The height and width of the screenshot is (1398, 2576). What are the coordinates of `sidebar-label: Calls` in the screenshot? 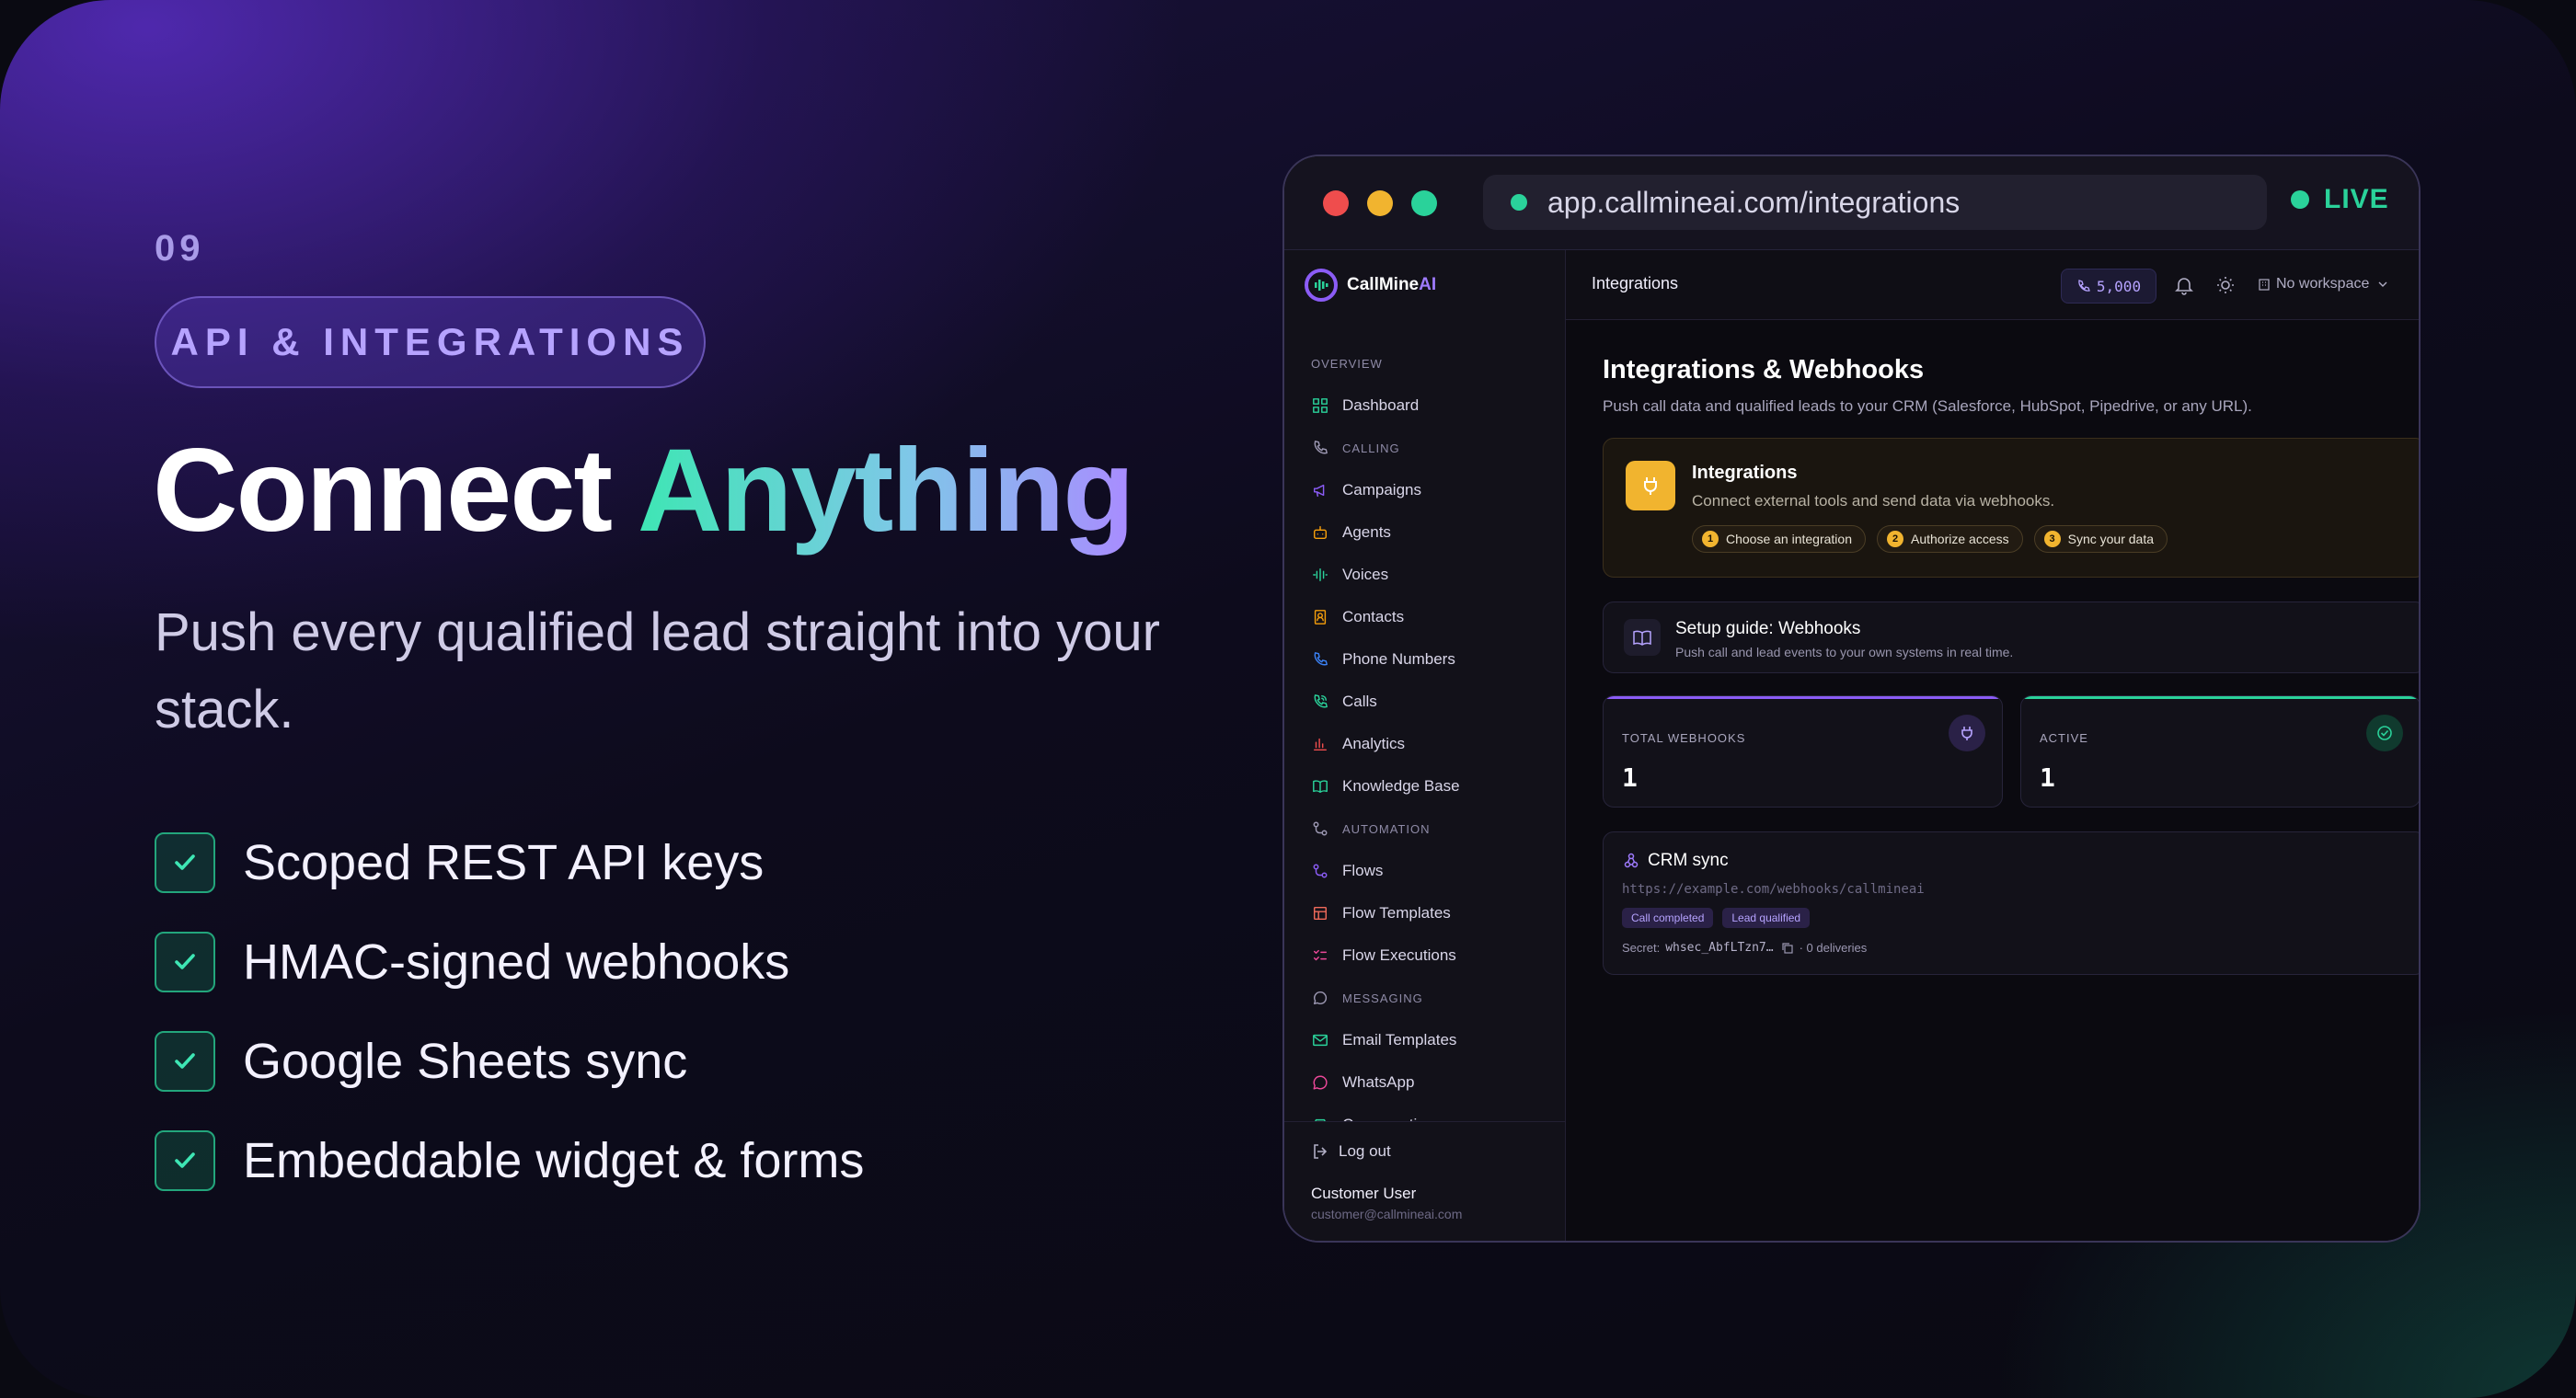 It's located at (1359, 701).